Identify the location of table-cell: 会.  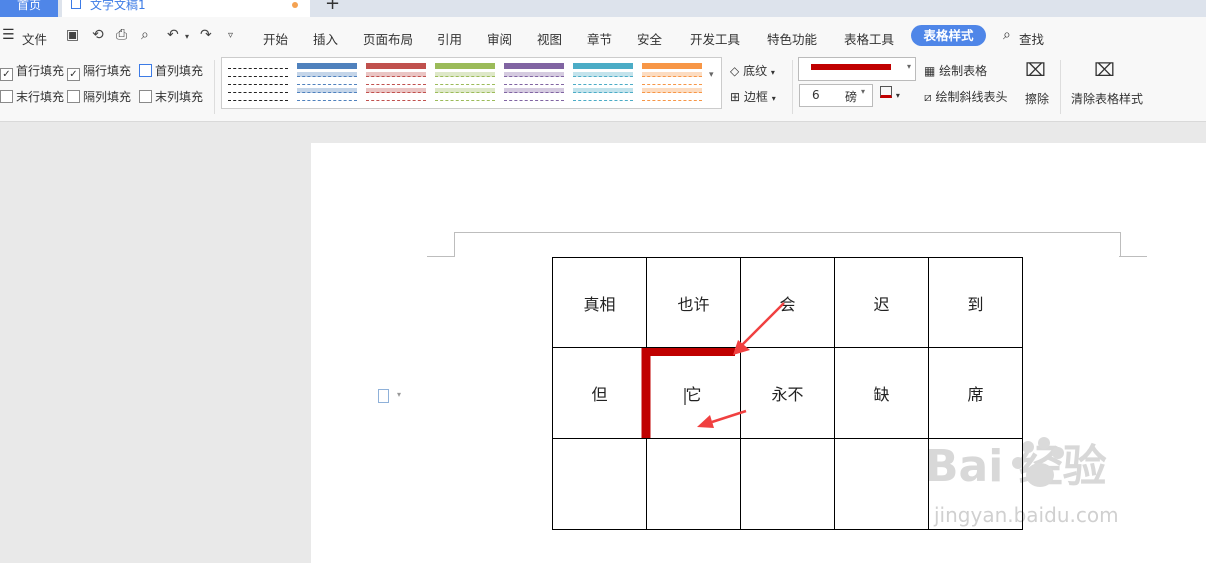
(787, 302).